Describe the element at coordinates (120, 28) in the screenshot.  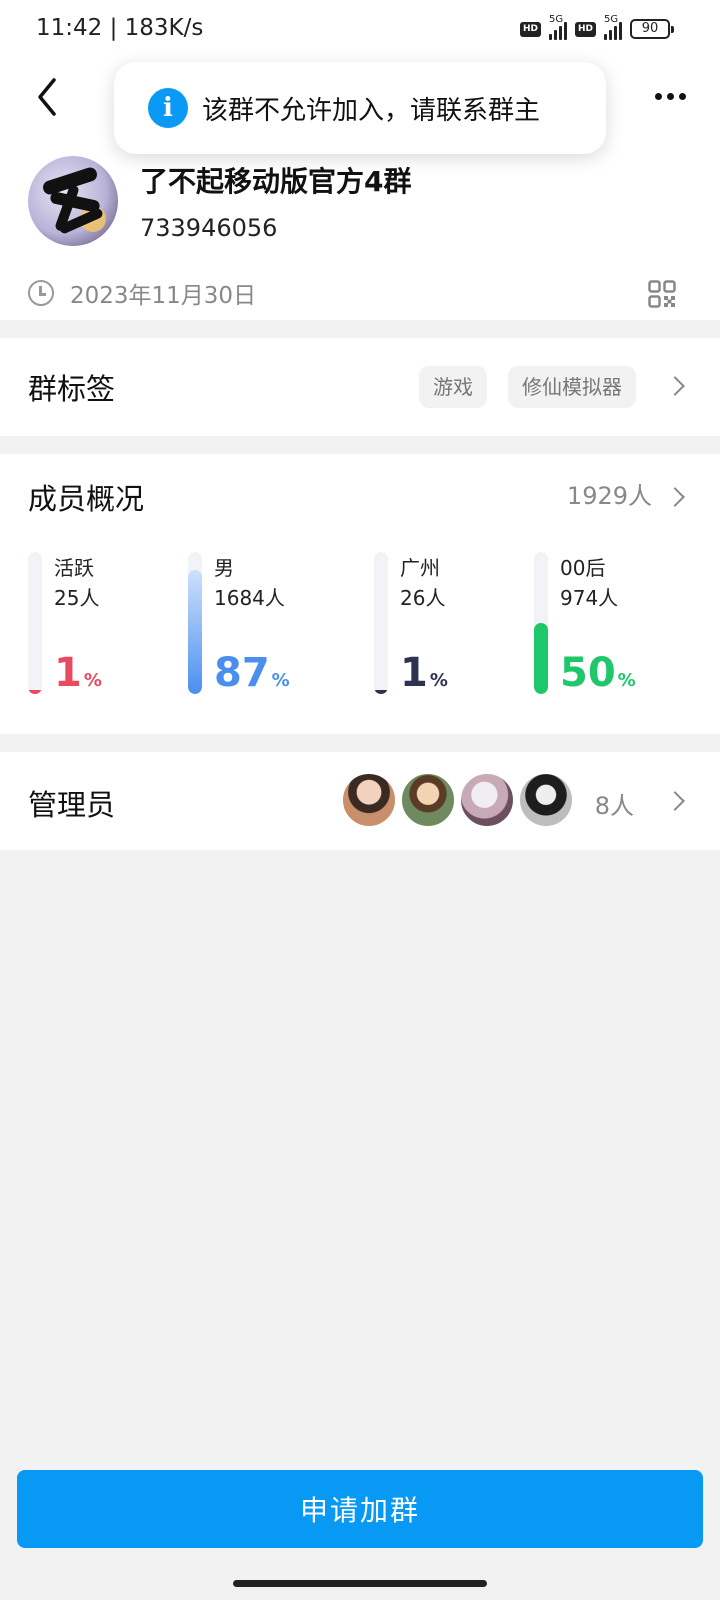
I see `status-time: 11:42 | 183K/s` at that location.